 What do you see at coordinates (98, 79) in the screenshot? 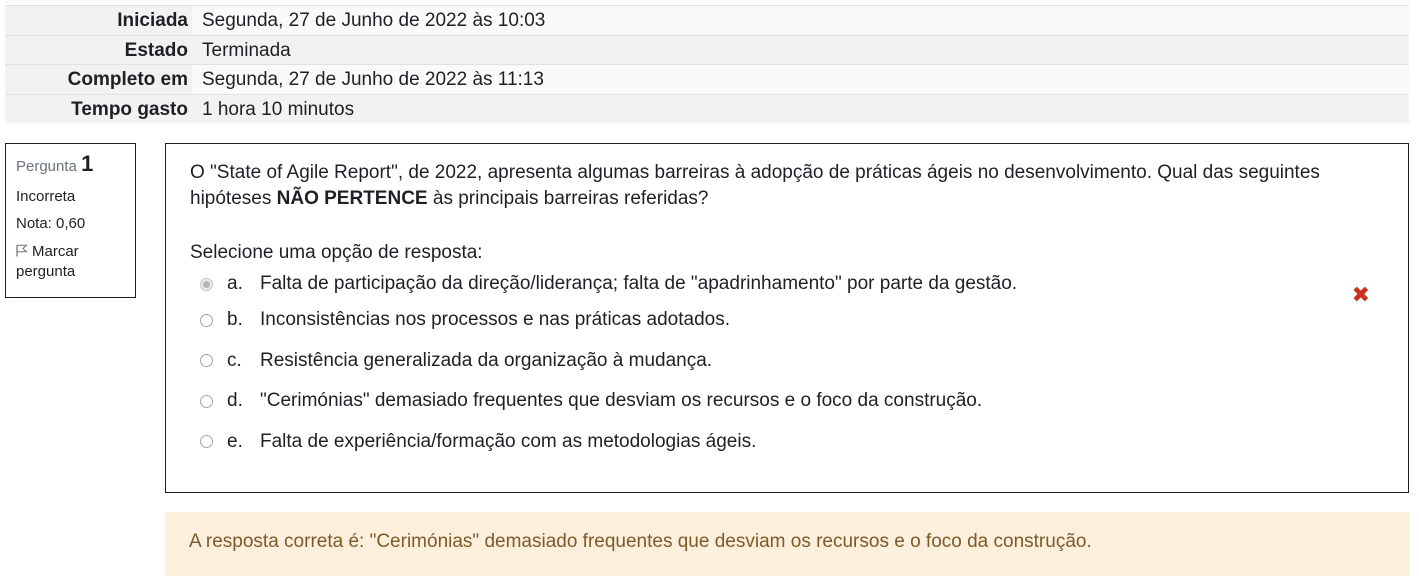
I see `summary-label: Completo em` at bounding box center [98, 79].